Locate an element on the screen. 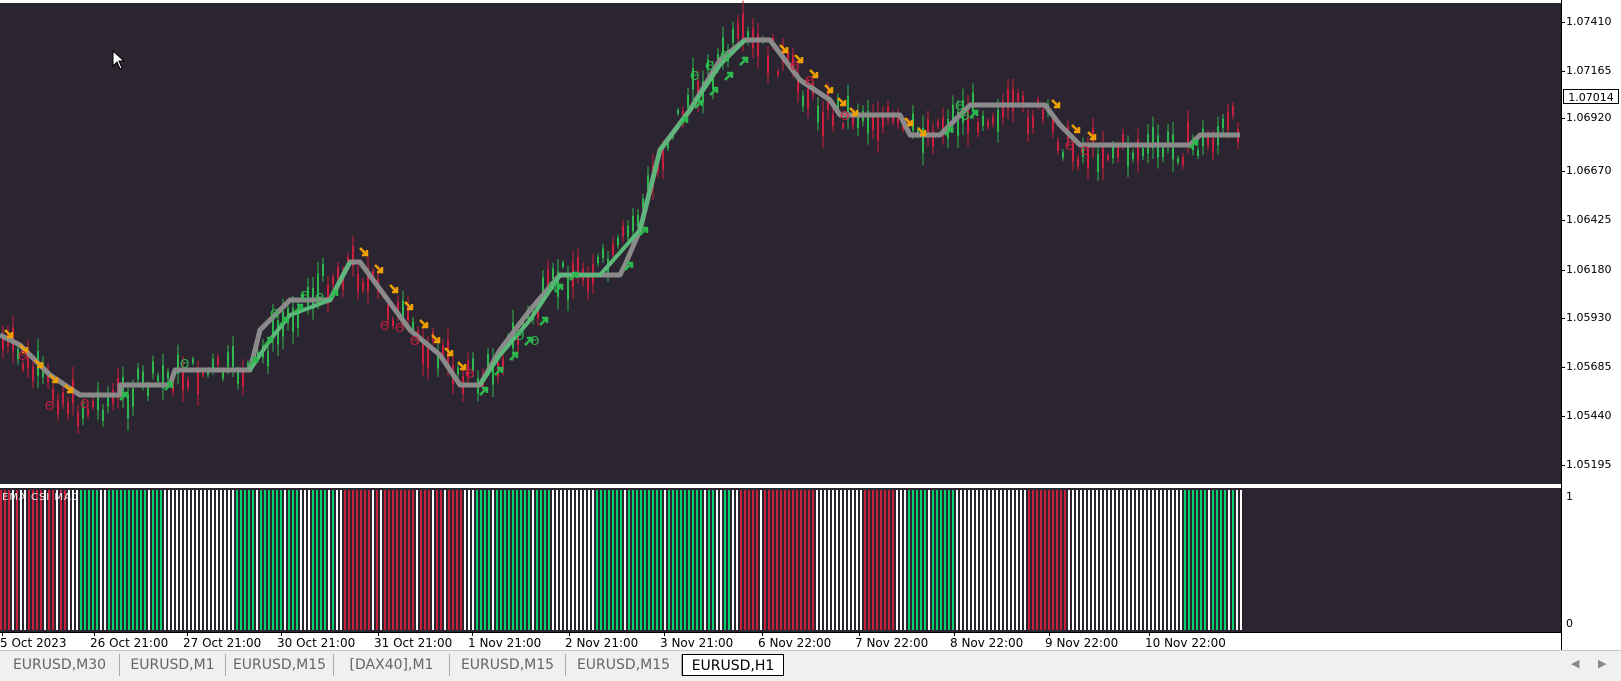 This screenshot has height=681, width=1621. tab-dax40-m1: [DAX40],M1 is located at coordinates (392, 665).